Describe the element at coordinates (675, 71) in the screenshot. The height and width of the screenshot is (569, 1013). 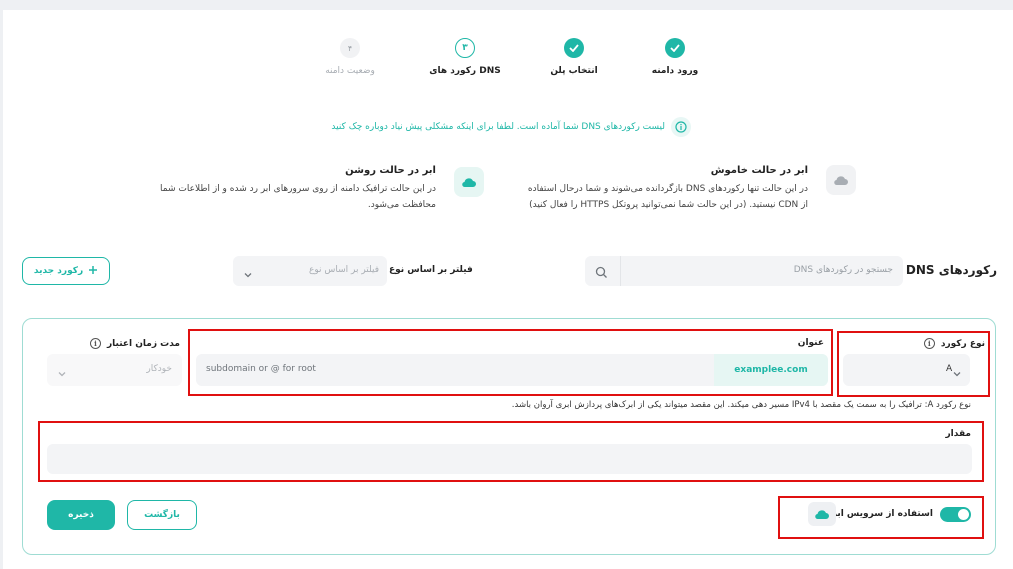
I see `step-label: ورود دامنه` at that location.